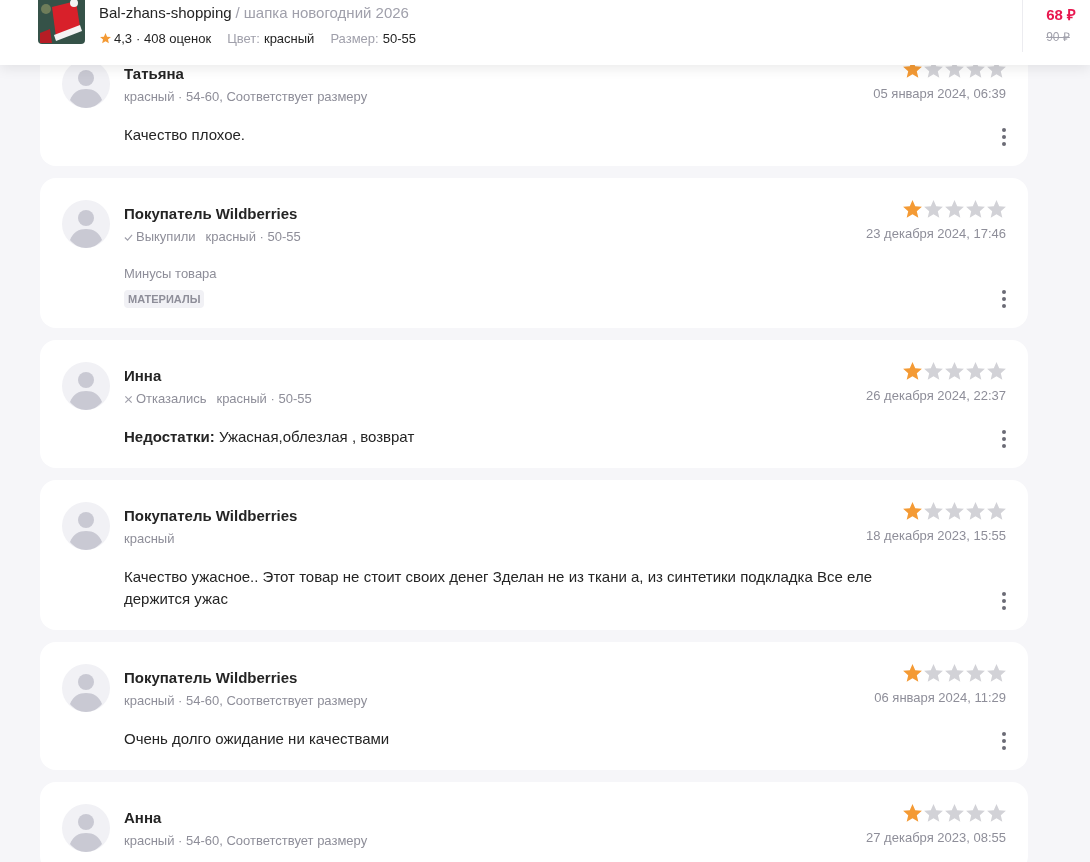 The height and width of the screenshot is (862, 1090). I want to click on size-label: Размер:, so click(354, 38).